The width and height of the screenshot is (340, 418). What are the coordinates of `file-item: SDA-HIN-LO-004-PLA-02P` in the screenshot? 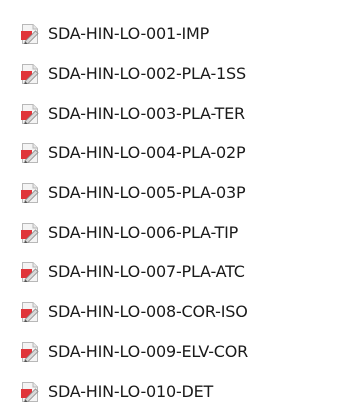 It's located at (170, 153).